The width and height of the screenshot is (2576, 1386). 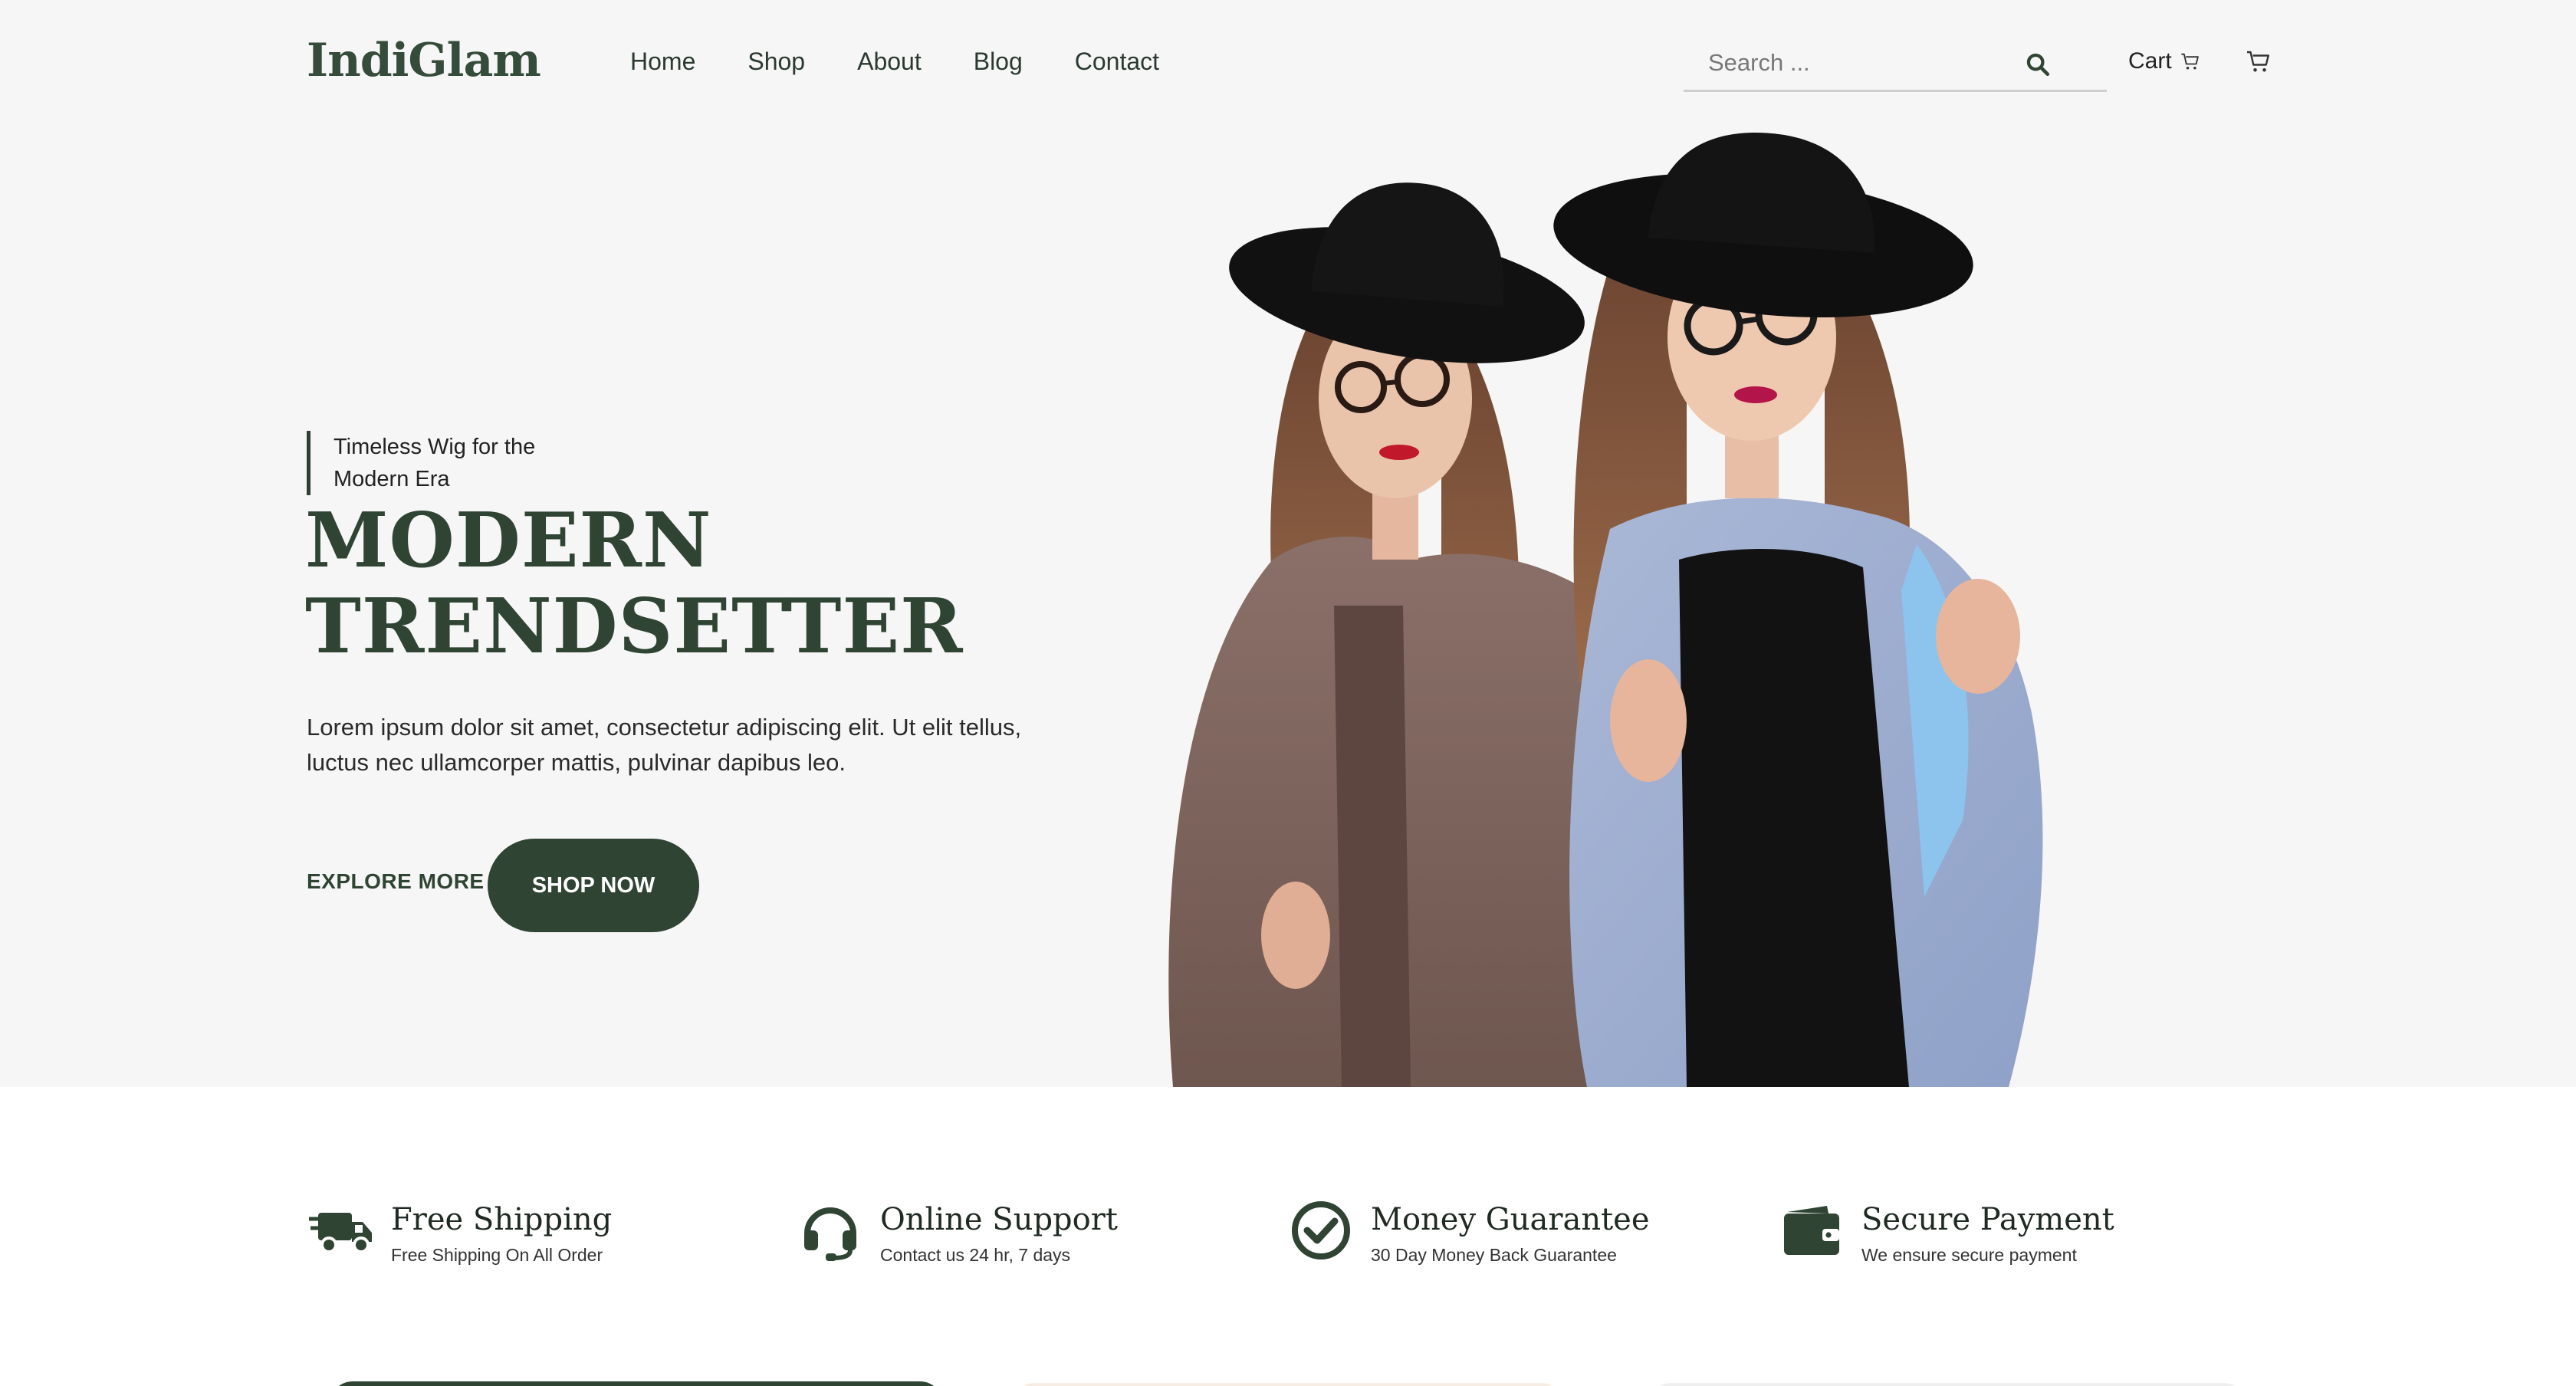 I want to click on shop-now-button: SHOP NOW, so click(x=594, y=885).